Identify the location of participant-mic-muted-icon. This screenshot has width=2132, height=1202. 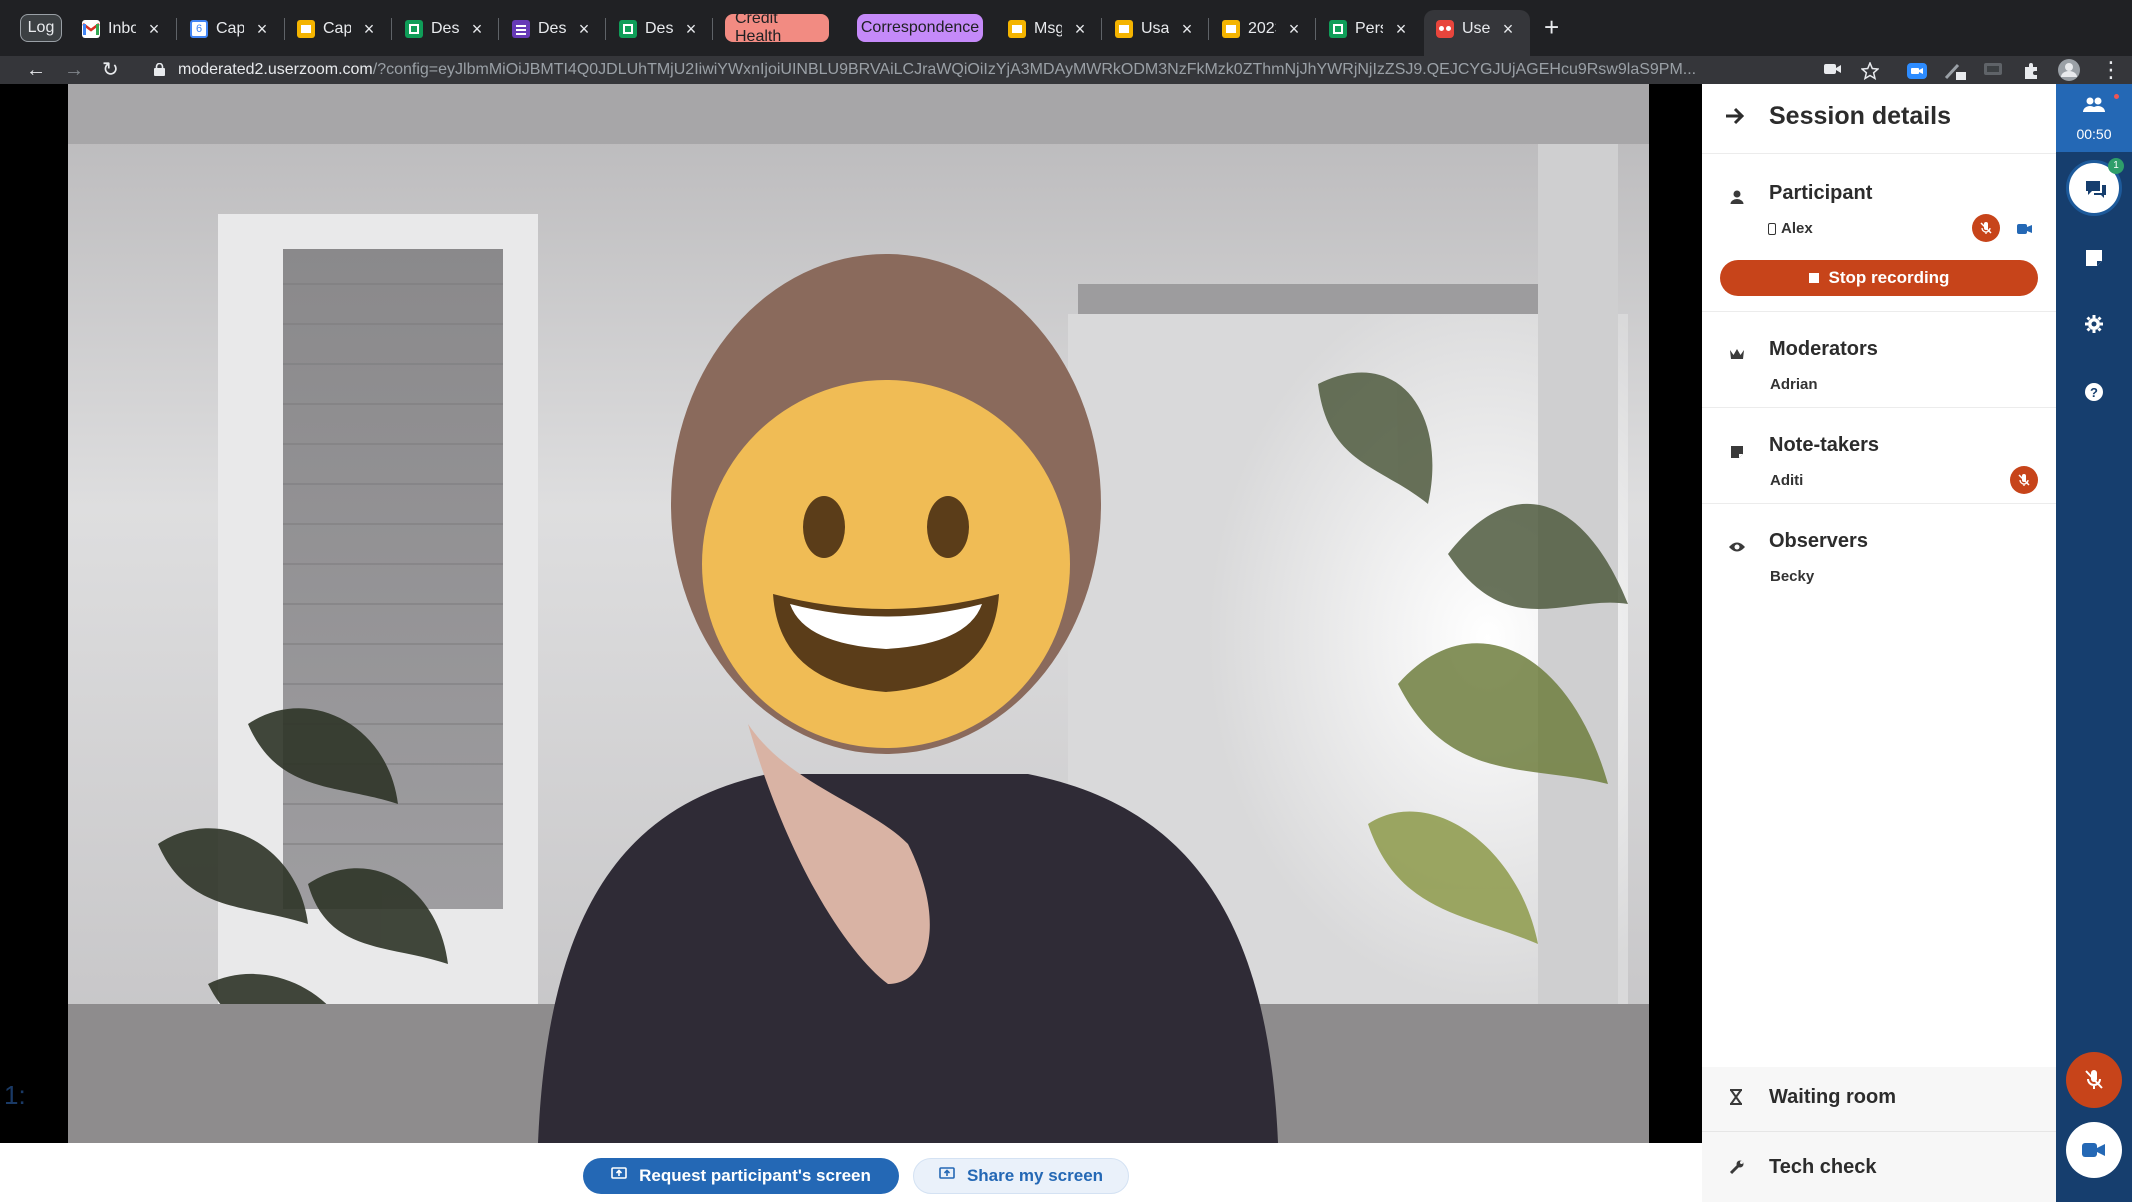
(1986, 228).